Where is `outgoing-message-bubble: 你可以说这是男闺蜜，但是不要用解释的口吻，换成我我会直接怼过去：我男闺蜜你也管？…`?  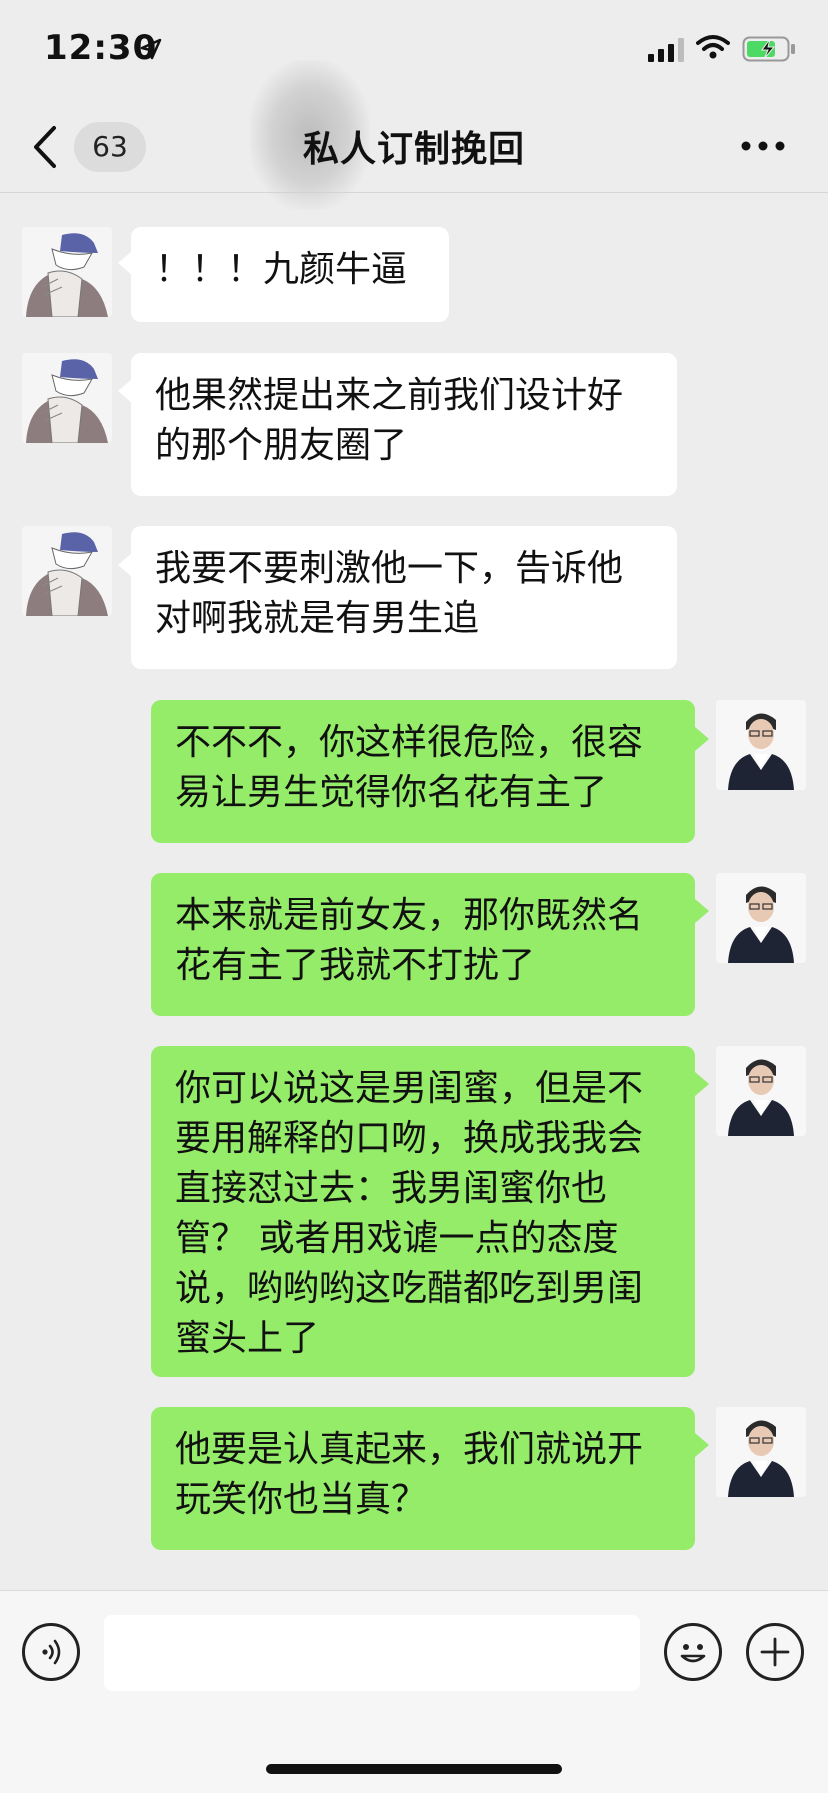 outgoing-message-bubble: 你可以说这是男闺蜜，但是不要用解释的口吻，换成我我会直接怼过去：我男闺蜜你也管？… is located at coordinates (423, 1211).